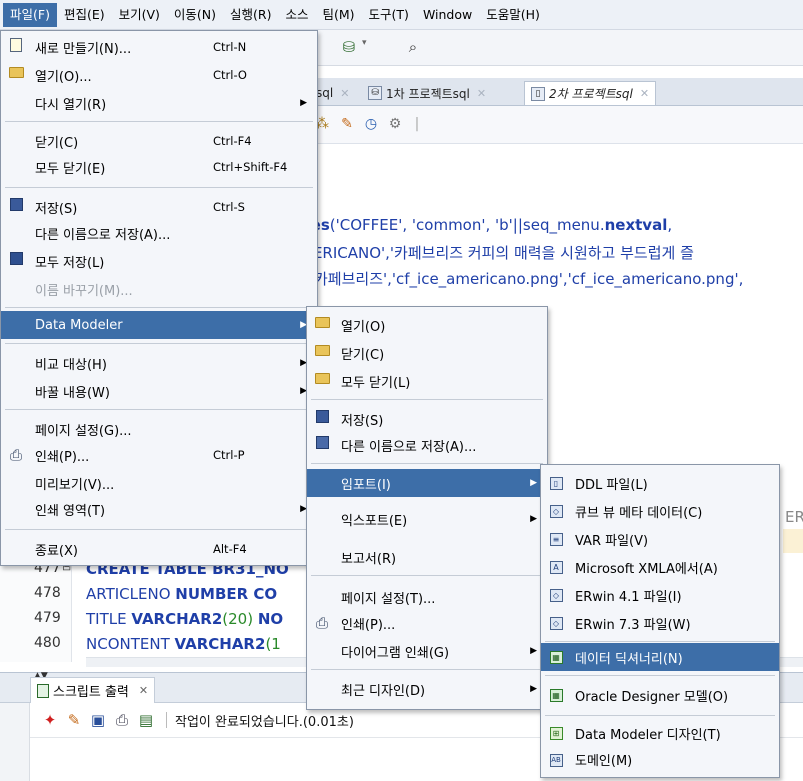  I want to click on tab-project1-sql: ⛁ 1차 프로젝트sql ✕, so click(427, 93).